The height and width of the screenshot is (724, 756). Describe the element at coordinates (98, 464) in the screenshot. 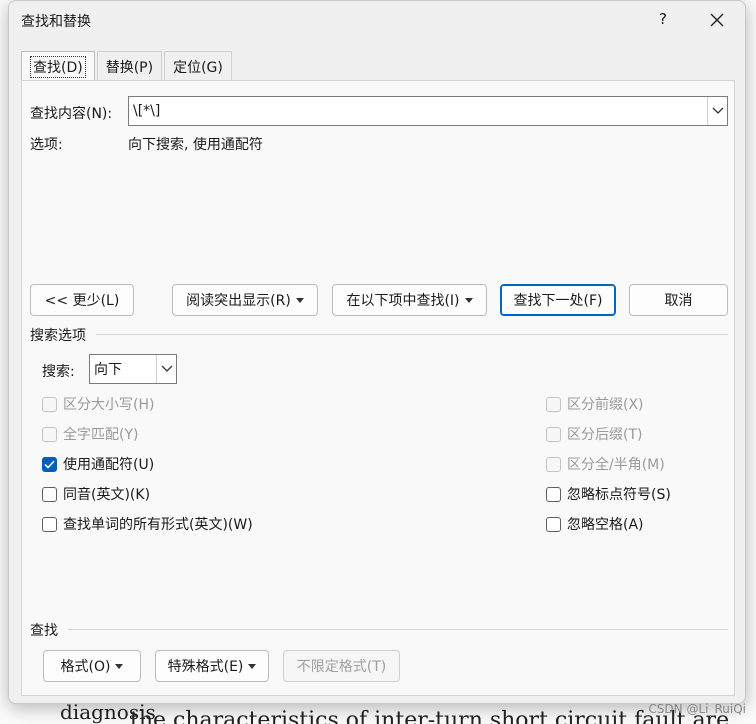

I see `use-wildcards-checkbox: 使用通配符(U)` at that location.